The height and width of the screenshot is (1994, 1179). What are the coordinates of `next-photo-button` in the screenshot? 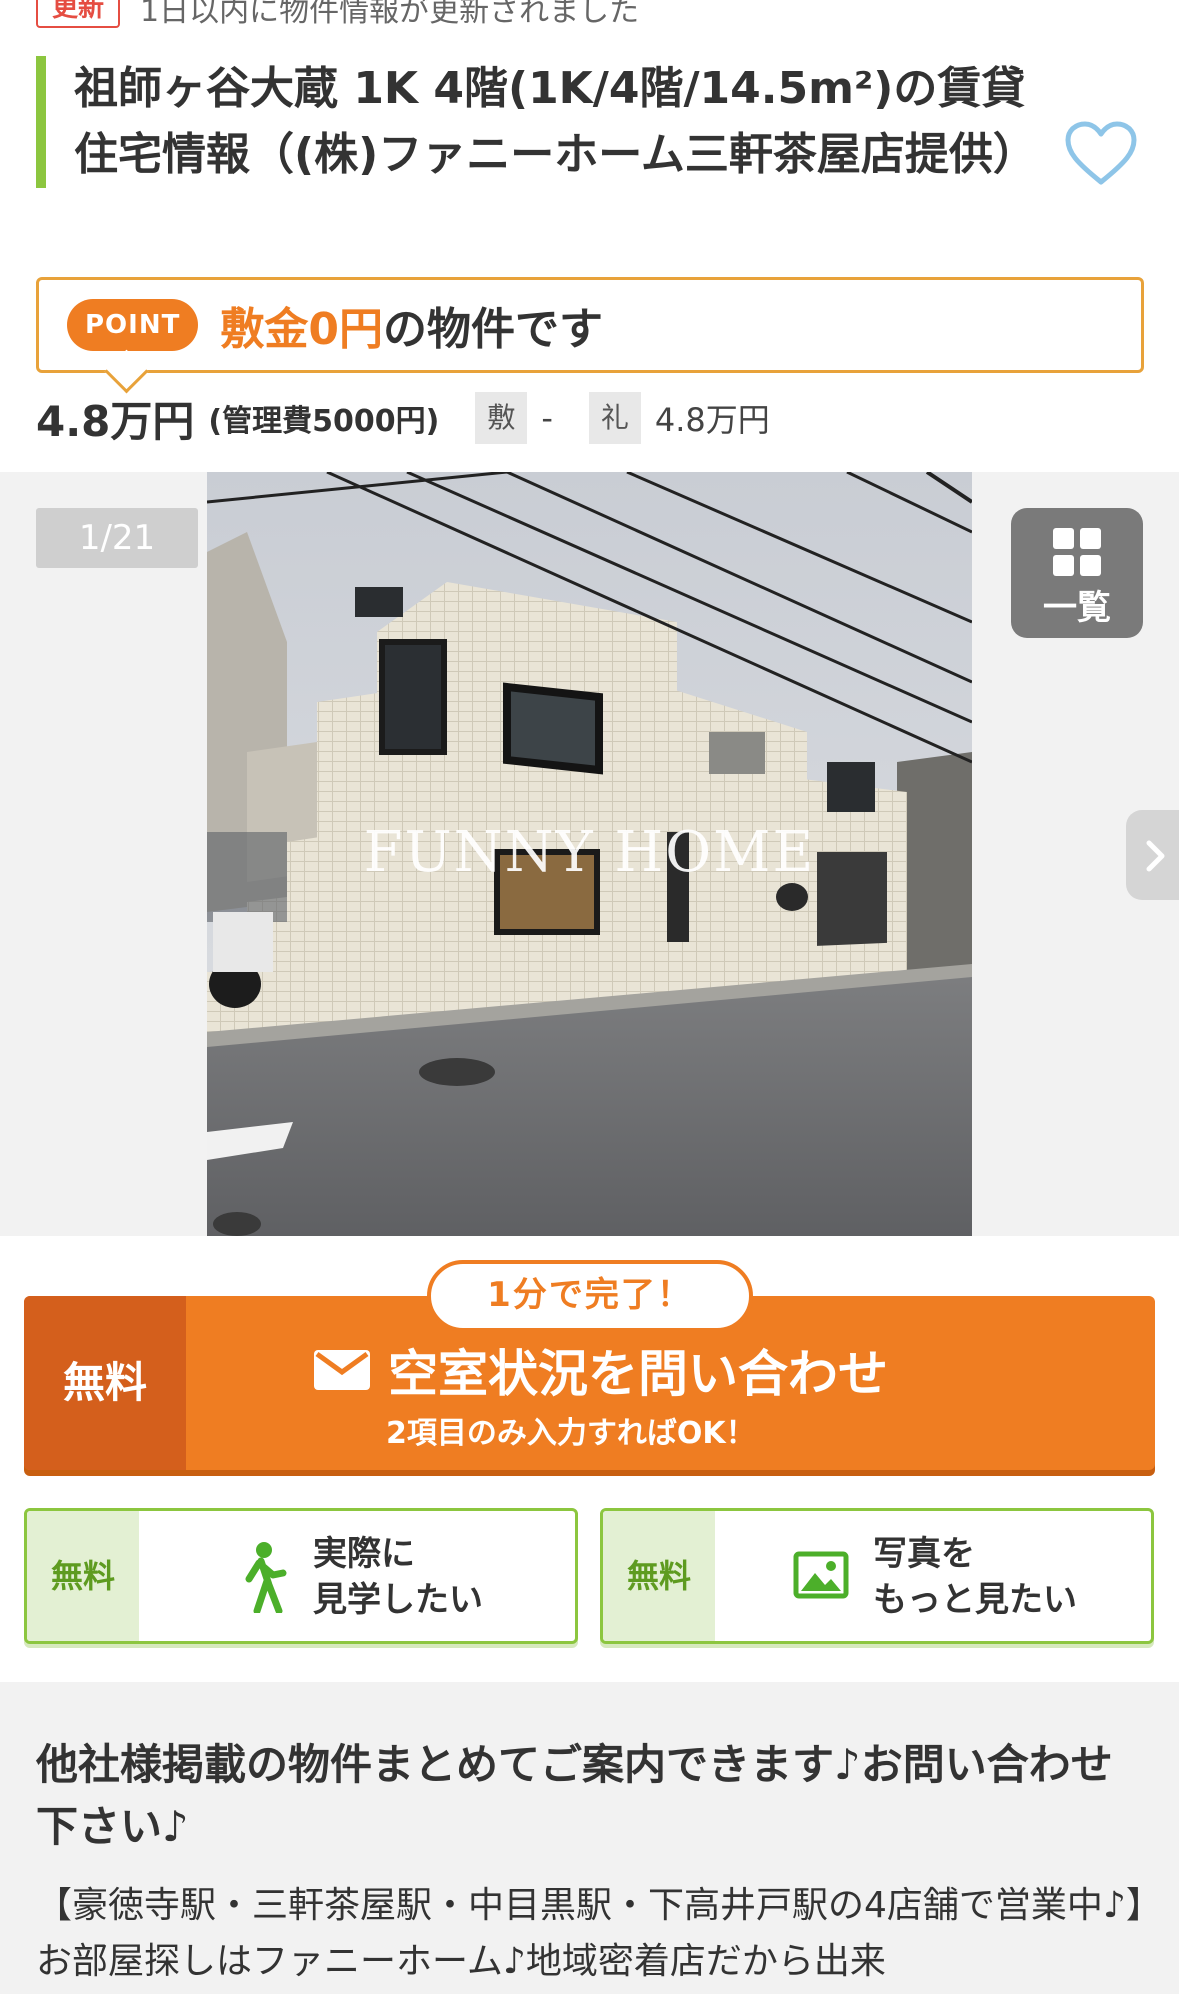 It's located at (1152, 855).